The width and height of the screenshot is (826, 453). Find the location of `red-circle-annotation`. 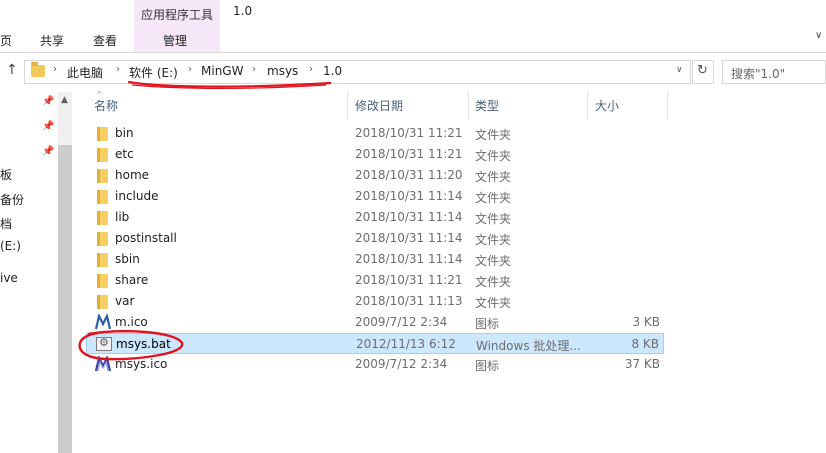

red-circle-annotation is located at coordinates (131, 345).